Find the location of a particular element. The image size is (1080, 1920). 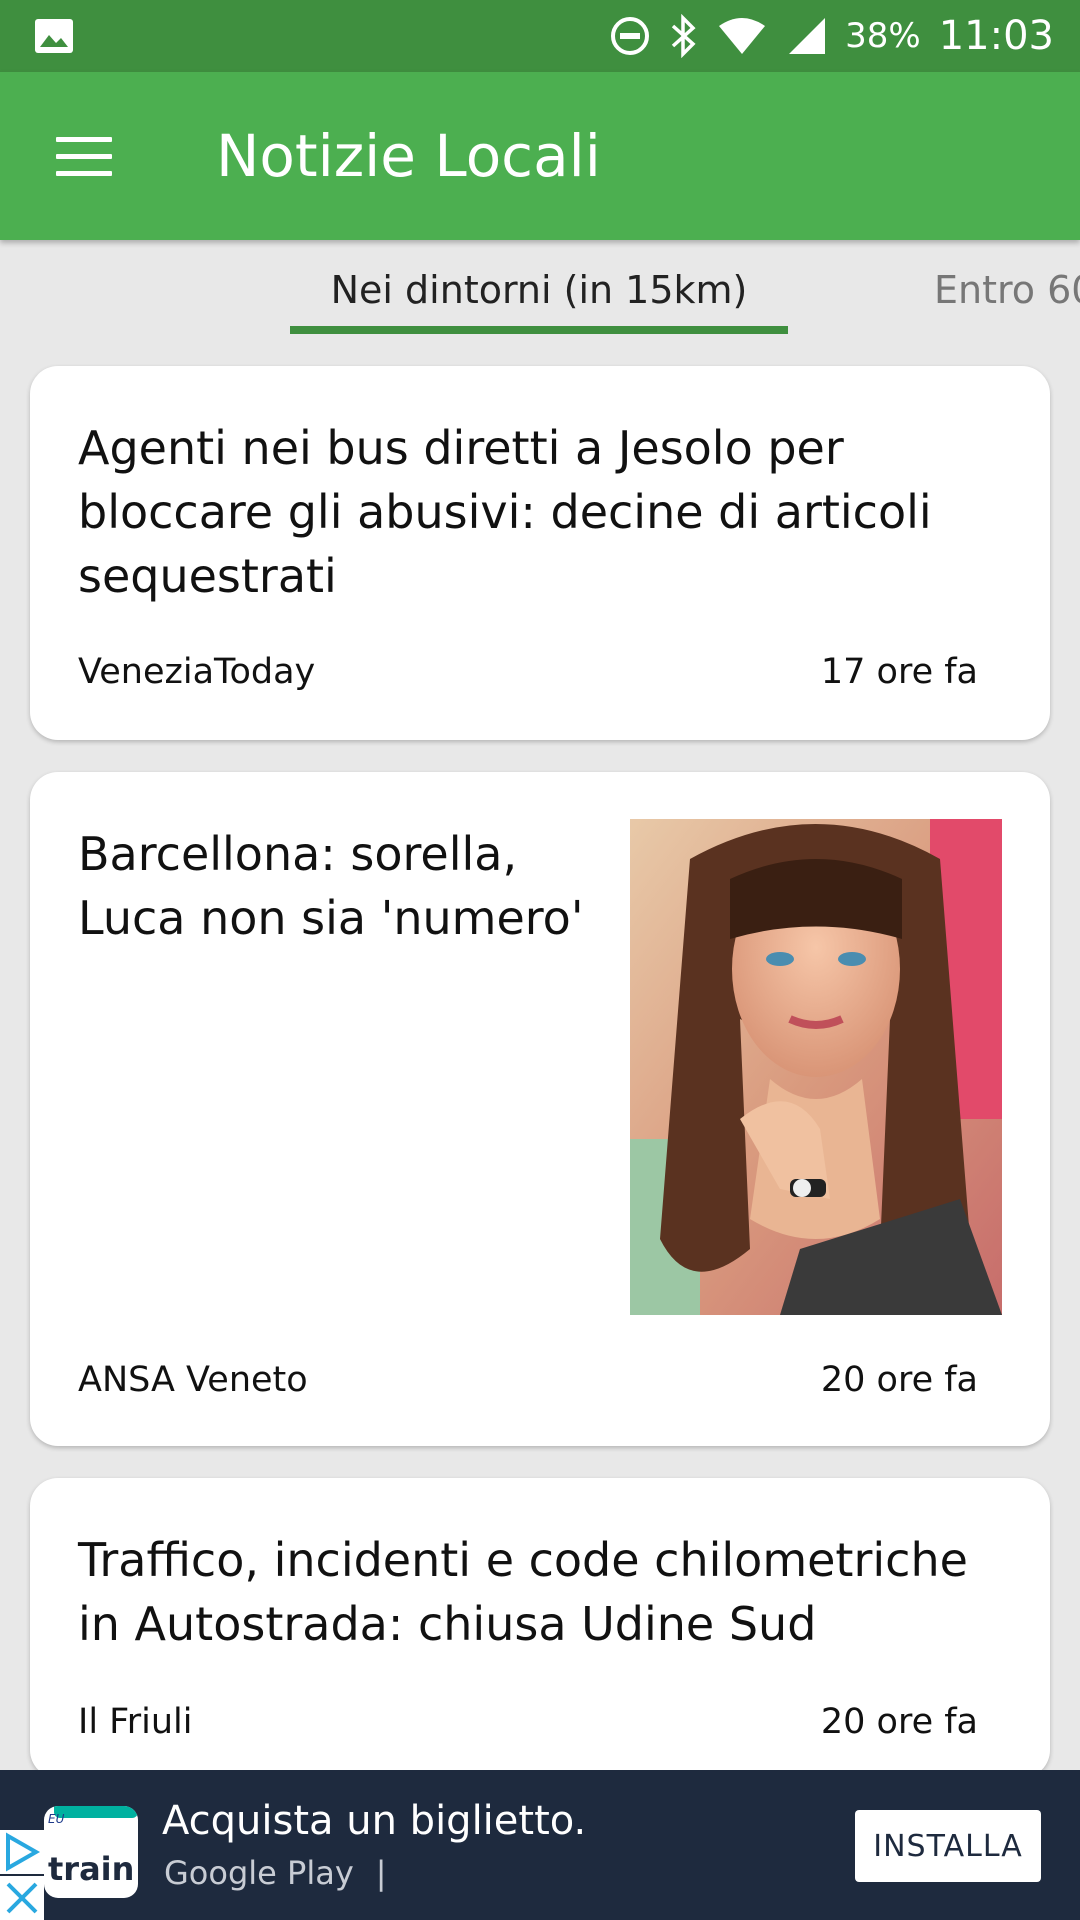

app-title: Notizie Locali is located at coordinates (408, 156).